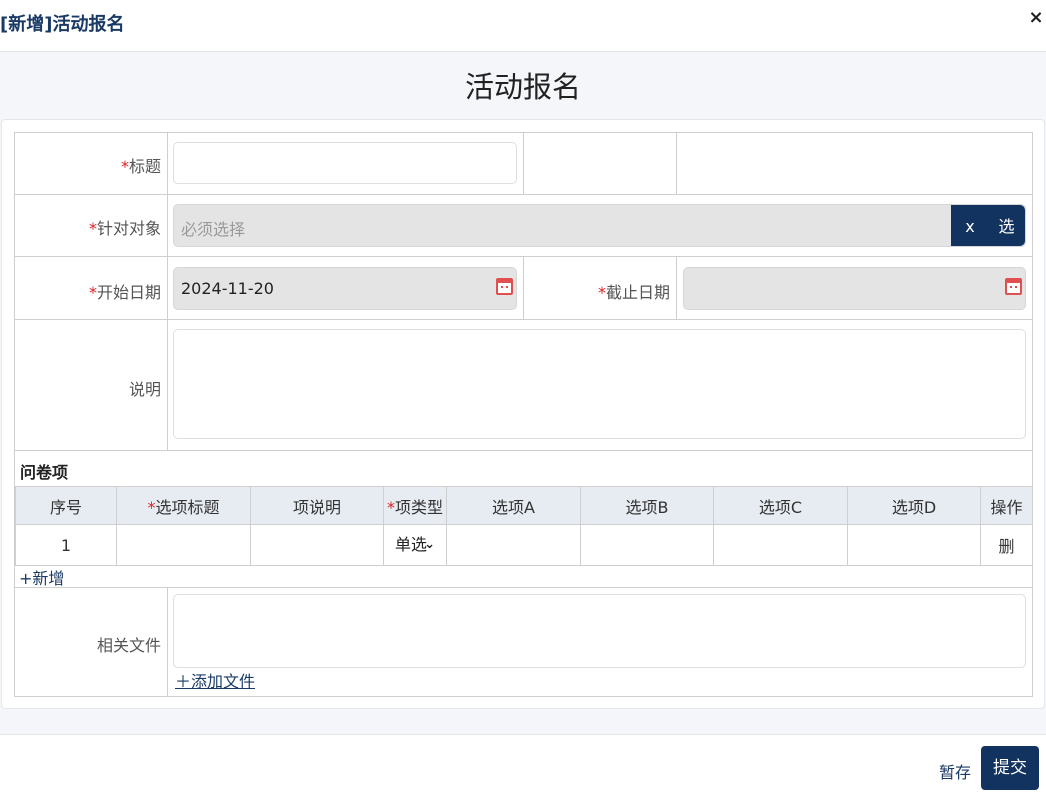  What do you see at coordinates (345, 288) in the screenshot?
I see `start-date-input: 2024-11-20` at bounding box center [345, 288].